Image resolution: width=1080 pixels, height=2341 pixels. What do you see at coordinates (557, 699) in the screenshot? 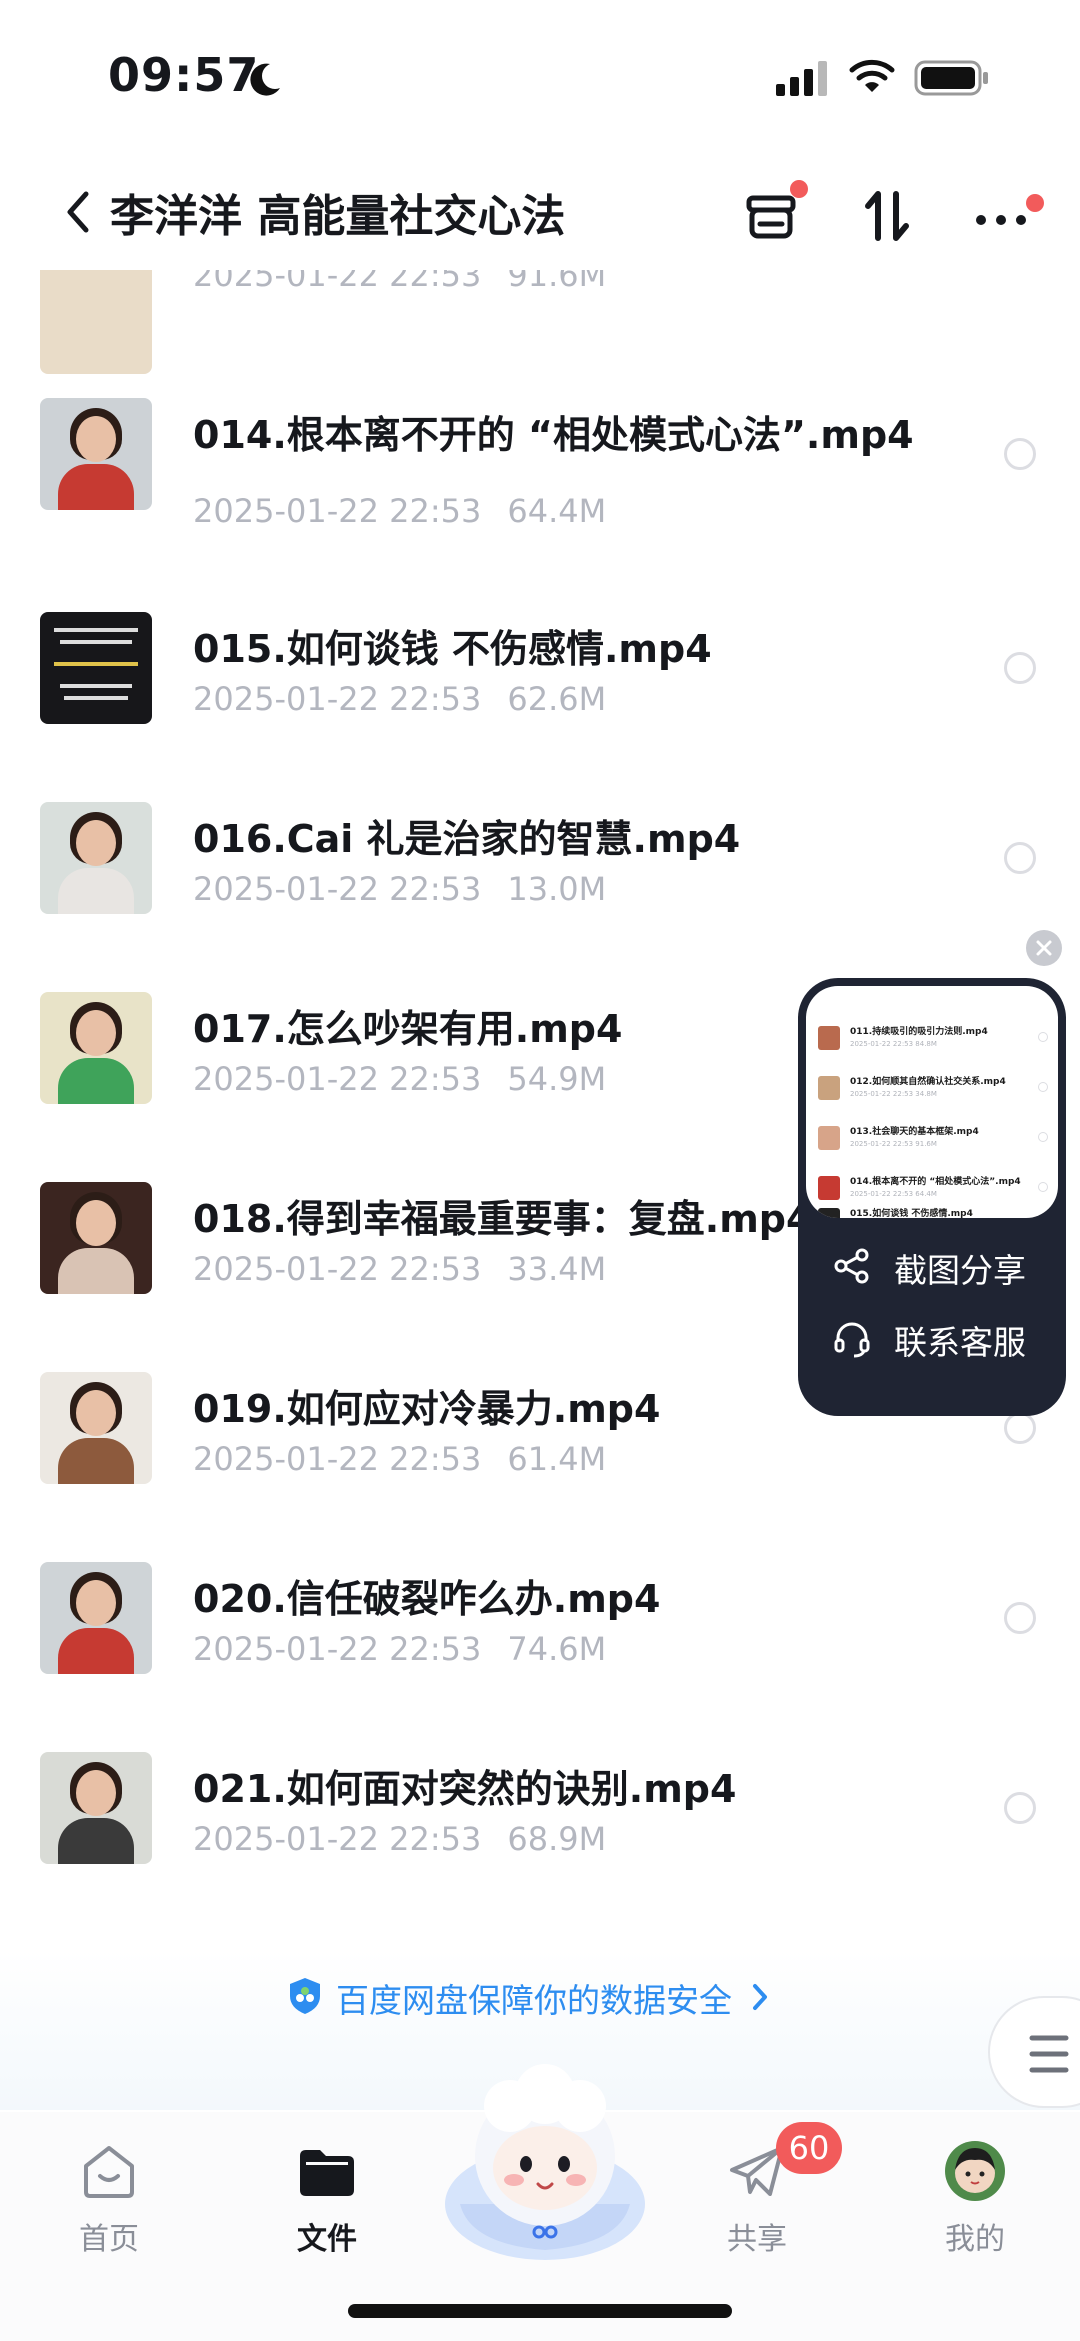
I see `file-size: 62.6M` at bounding box center [557, 699].